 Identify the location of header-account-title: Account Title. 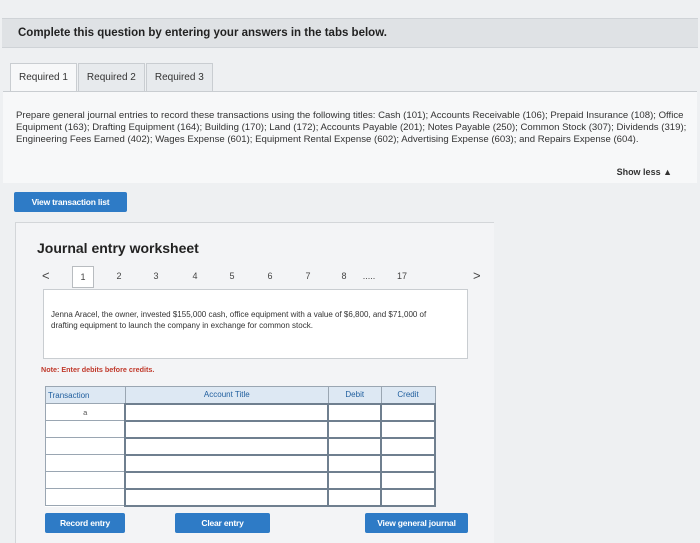
(226, 395).